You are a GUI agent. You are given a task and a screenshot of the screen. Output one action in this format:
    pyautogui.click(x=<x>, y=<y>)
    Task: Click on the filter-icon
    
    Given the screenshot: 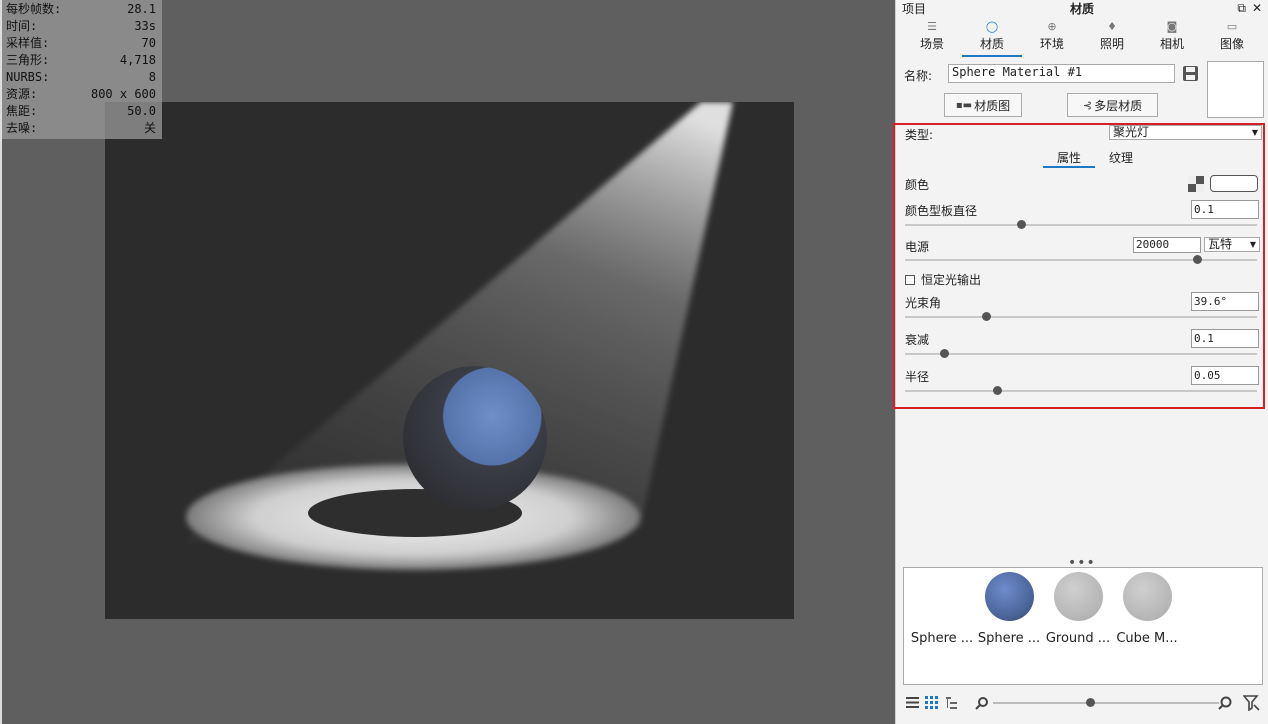 What is the action you would take?
    pyautogui.click(x=1251, y=703)
    